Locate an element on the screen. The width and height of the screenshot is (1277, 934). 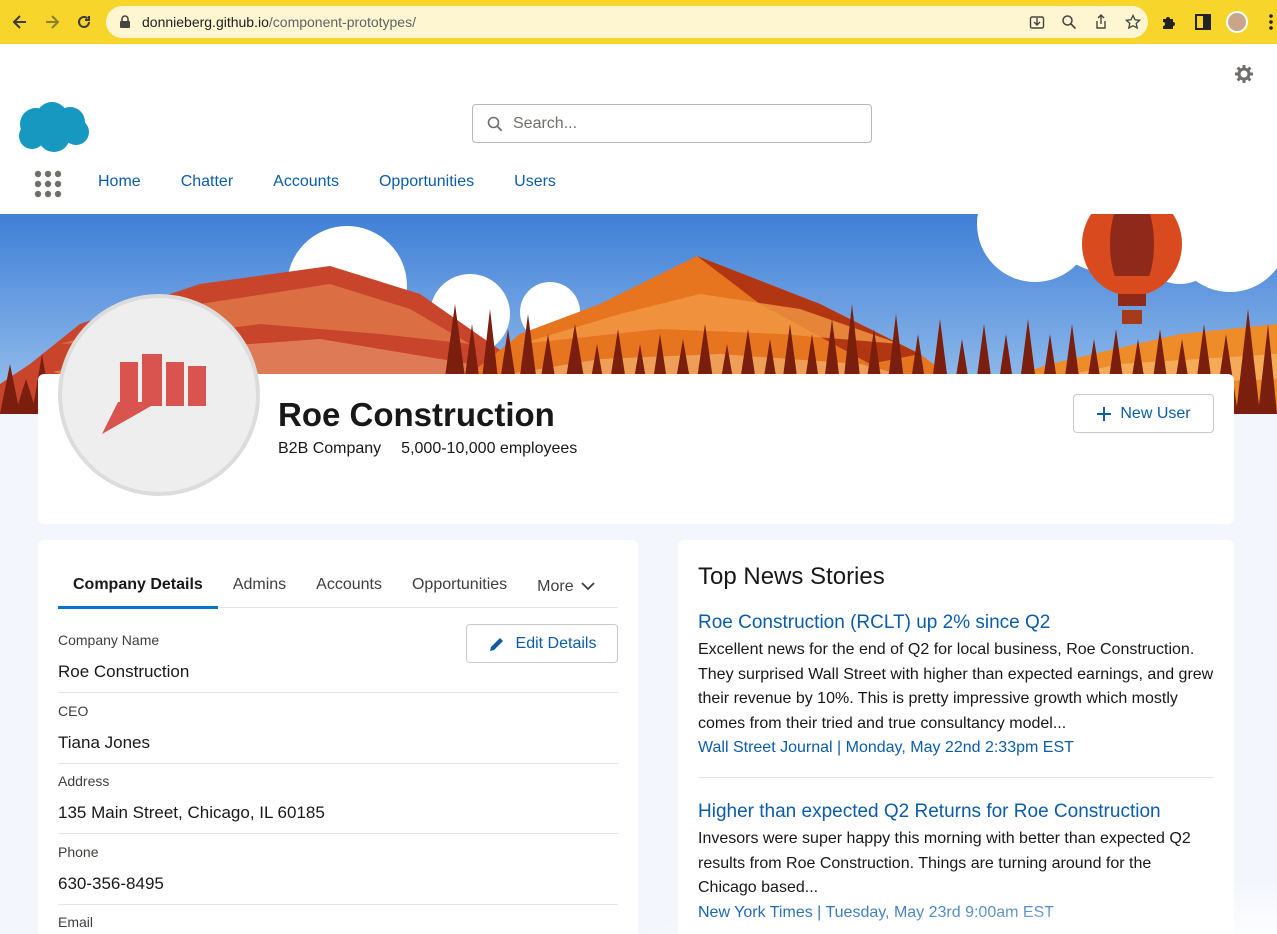
search-box is located at coordinates (672, 123).